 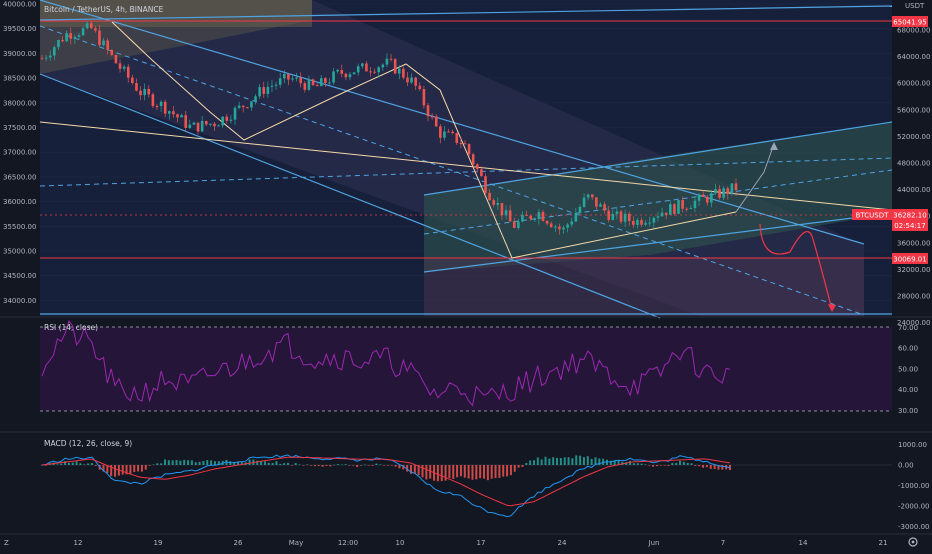 What do you see at coordinates (908, 411) in the screenshot?
I see `rsi-axis-label: 30.00` at bounding box center [908, 411].